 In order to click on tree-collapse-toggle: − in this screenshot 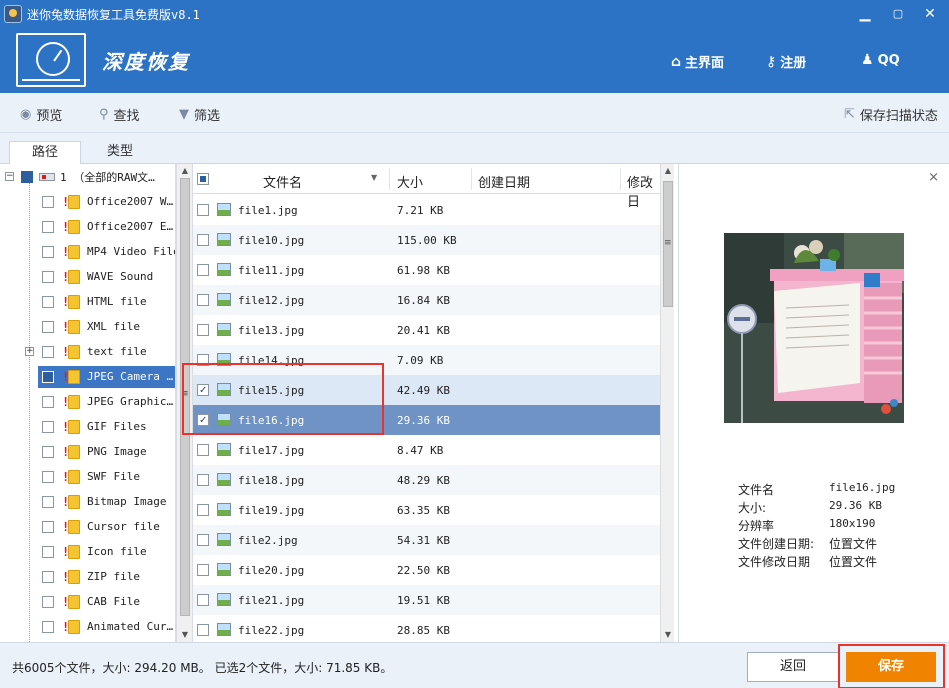, I will do `click(9, 176)`.